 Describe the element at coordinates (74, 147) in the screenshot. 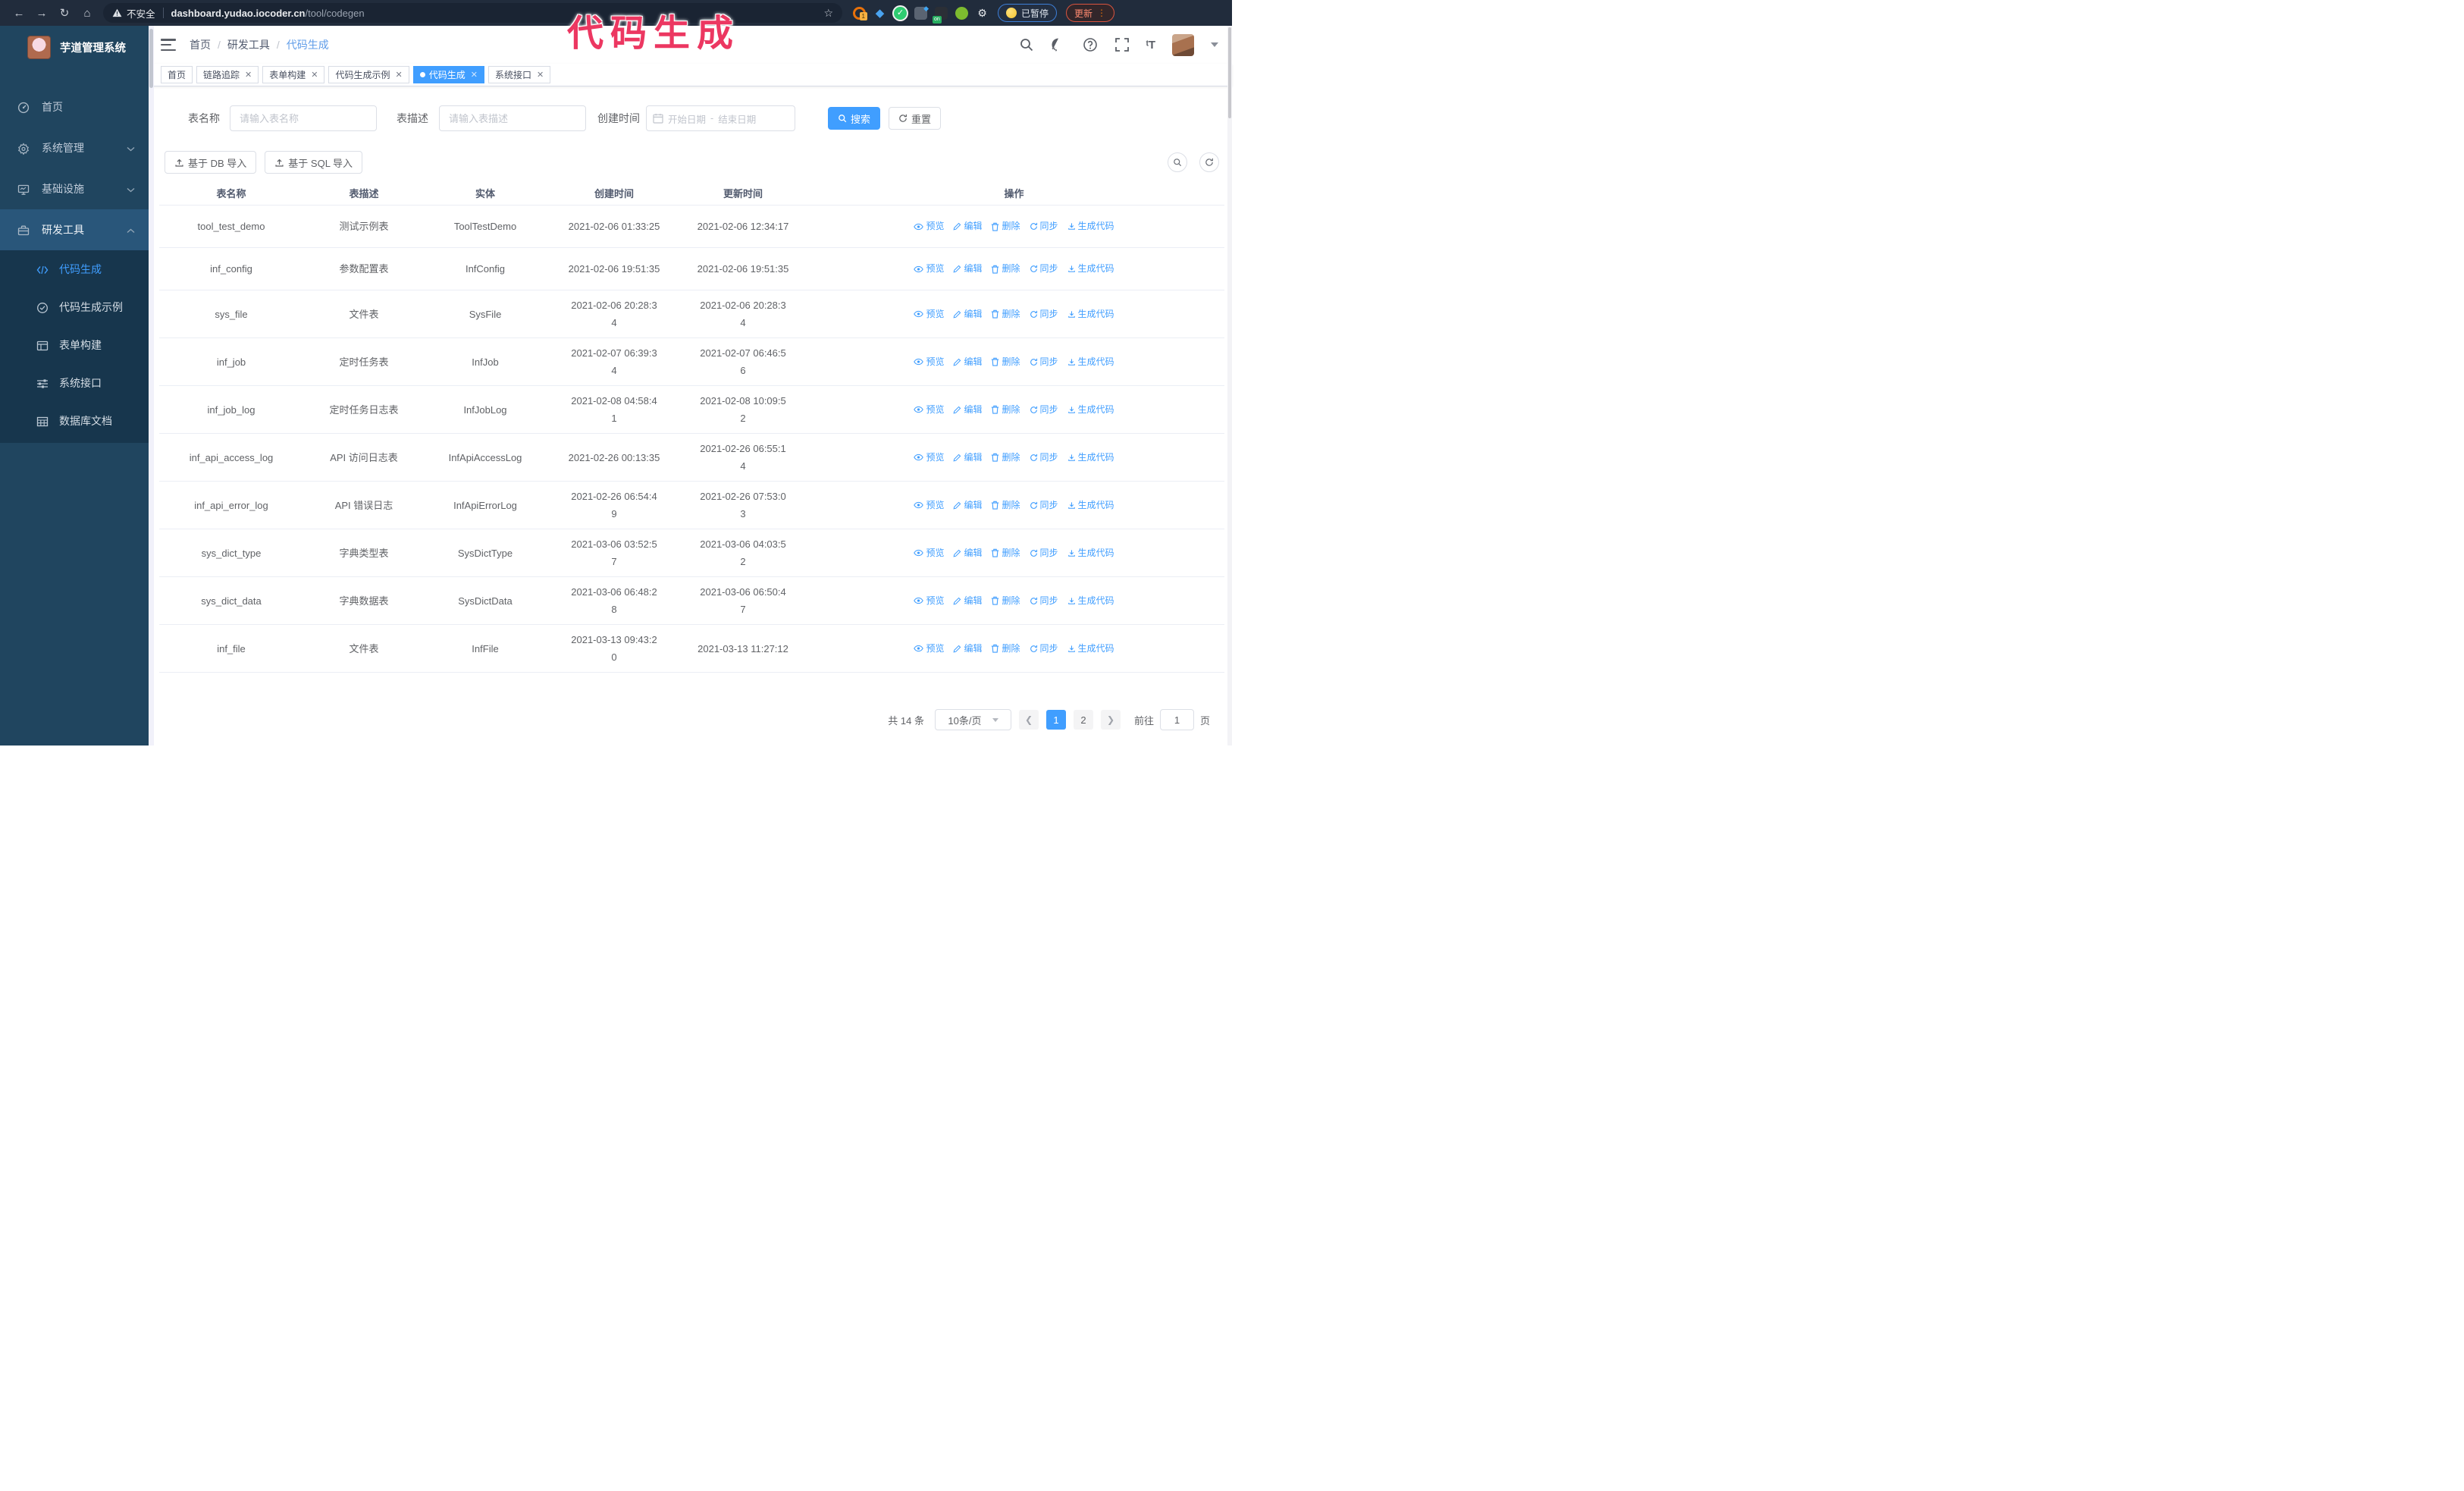

I see `sidebar-item-system: 系统管理` at that location.